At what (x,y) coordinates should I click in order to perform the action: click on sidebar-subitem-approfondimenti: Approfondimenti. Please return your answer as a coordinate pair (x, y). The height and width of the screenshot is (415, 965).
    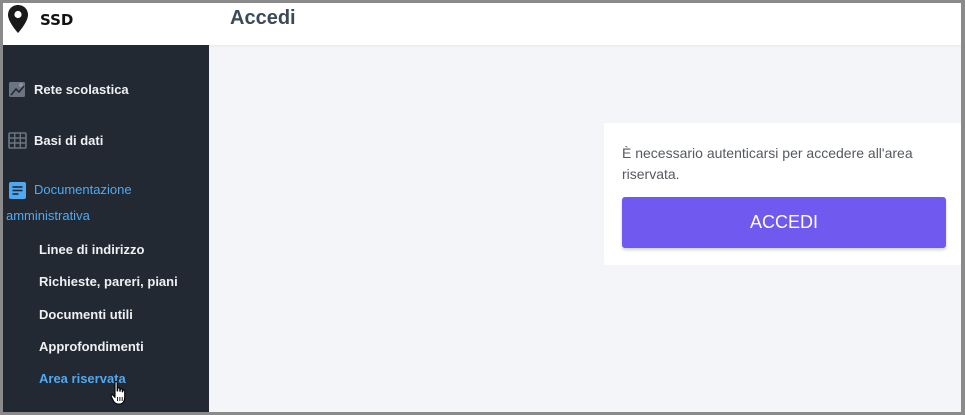
    Looking at the image, I should click on (91, 346).